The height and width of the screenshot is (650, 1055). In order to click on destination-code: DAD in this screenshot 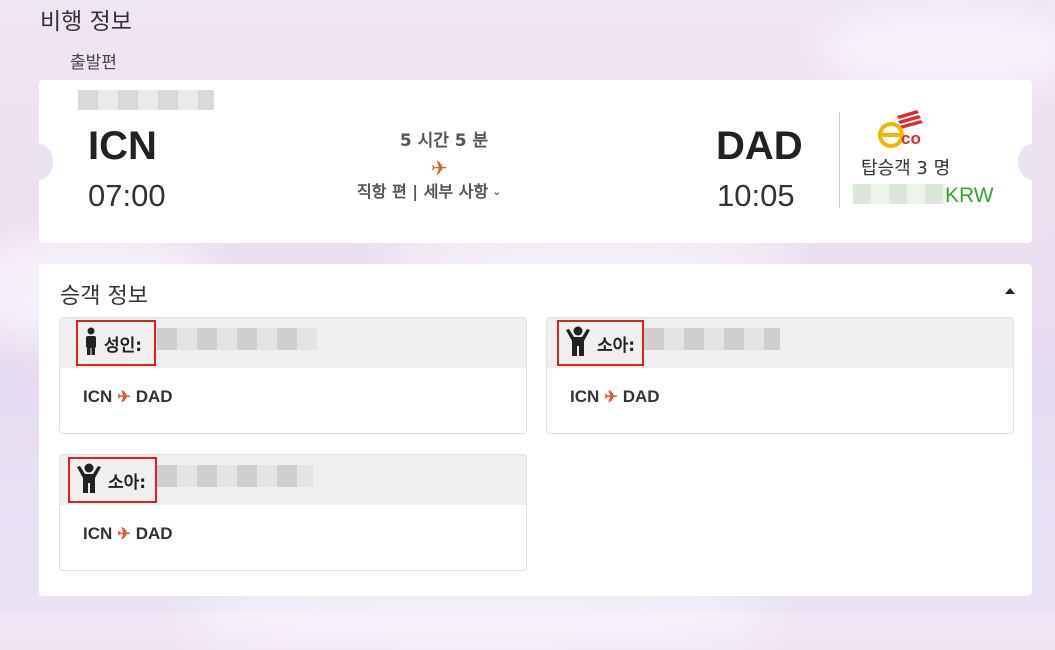, I will do `click(759, 146)`.